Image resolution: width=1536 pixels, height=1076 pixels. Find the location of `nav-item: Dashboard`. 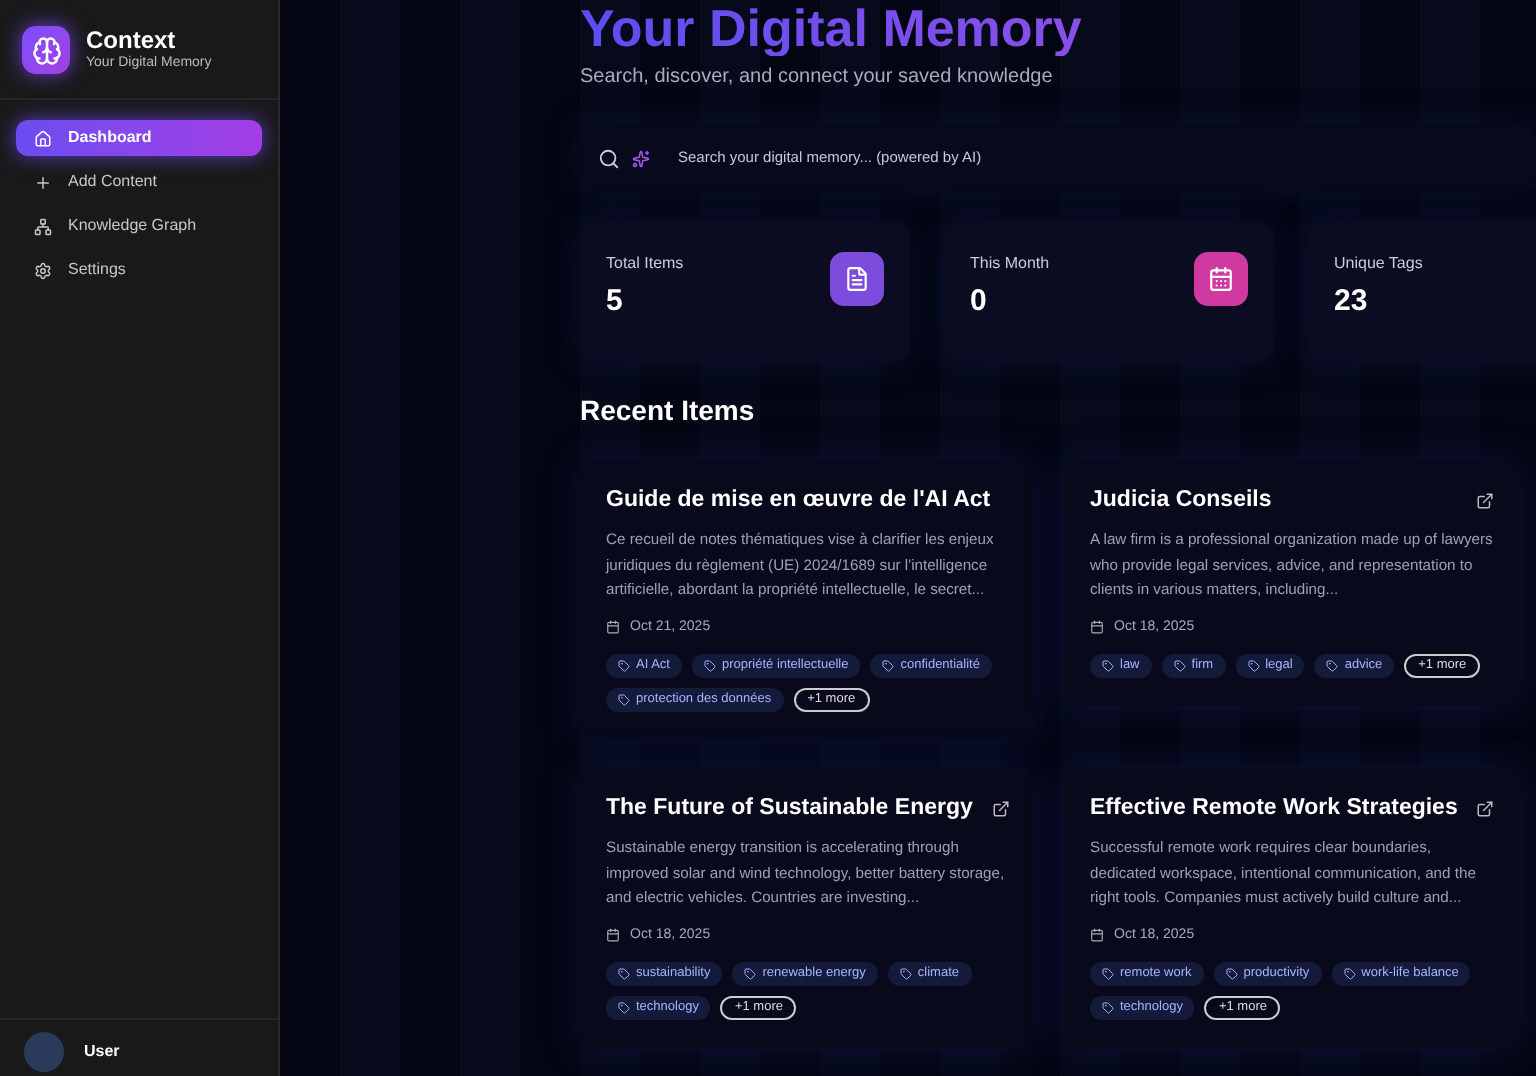

nav-item: Dashboard is located at coordinates (139, 138).